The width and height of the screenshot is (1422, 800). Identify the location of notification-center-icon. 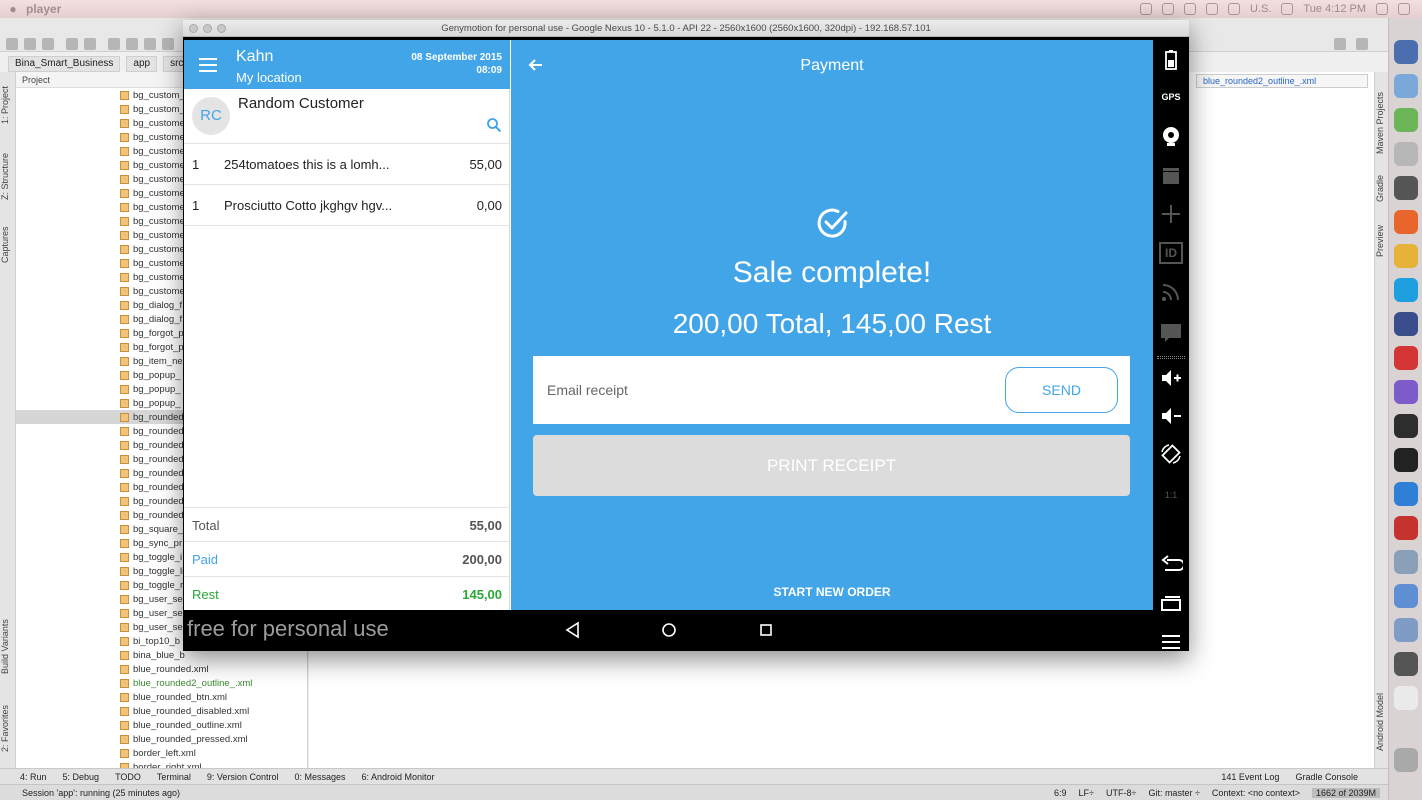
(1404, 9).